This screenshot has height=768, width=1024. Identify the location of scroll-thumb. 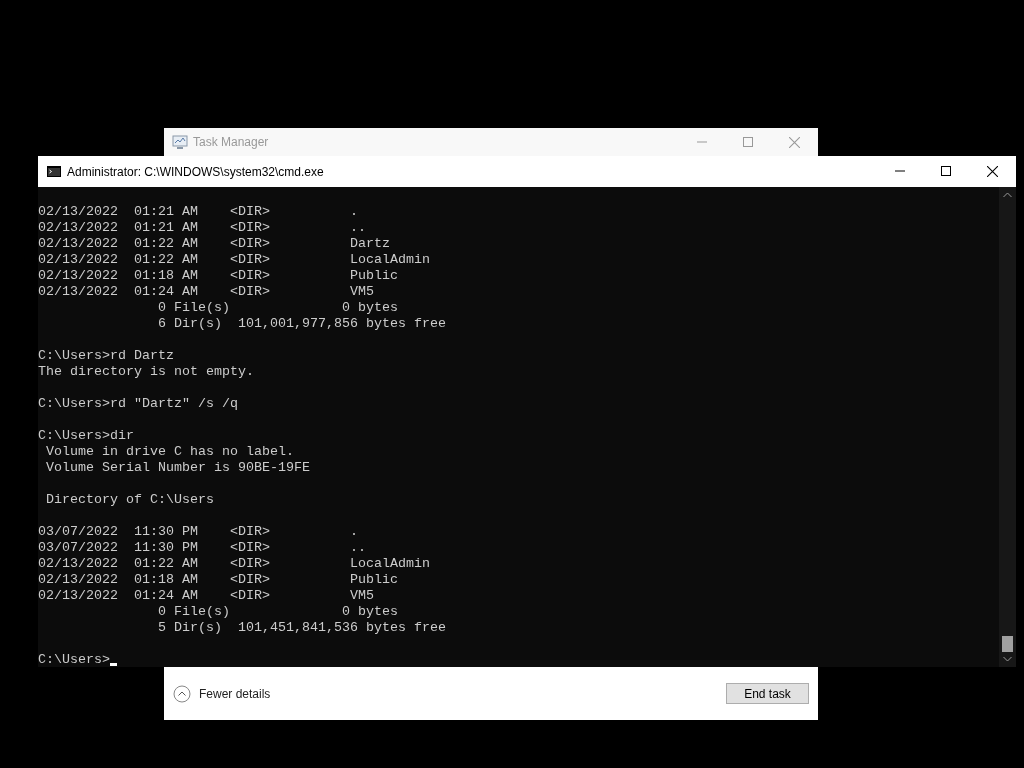
(1007, 644).